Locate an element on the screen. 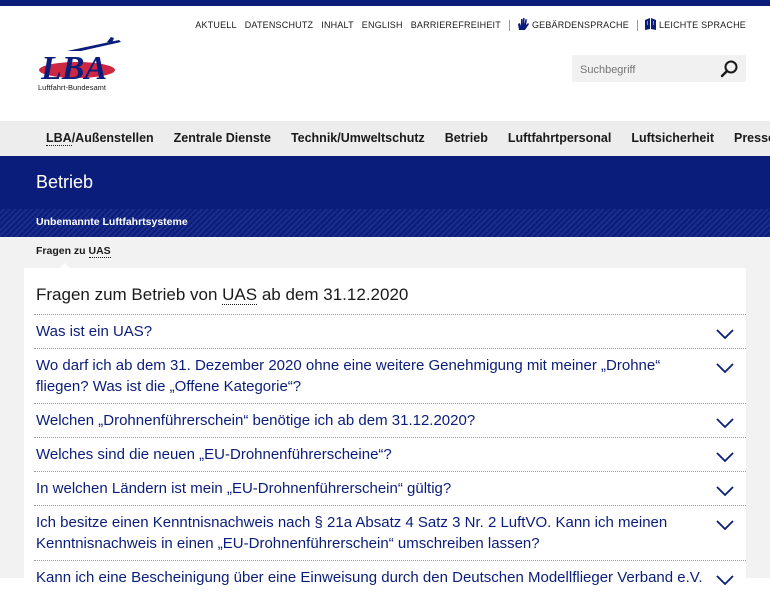 Image resolution: width=770 pixels, height=594 pixels. faq-question: Was ist ein UAS? is located at coordinates (94, 331).